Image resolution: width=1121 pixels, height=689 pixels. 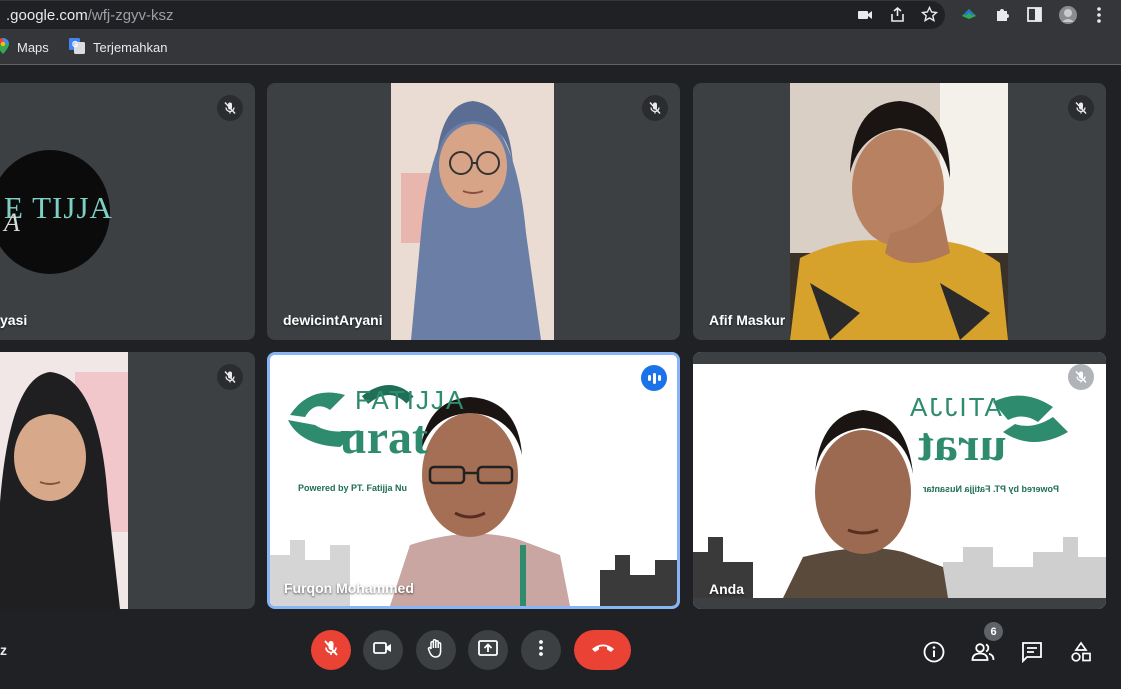 I want to click on fatijja-logo: E TIJJA A, so click(x=56, y=212).